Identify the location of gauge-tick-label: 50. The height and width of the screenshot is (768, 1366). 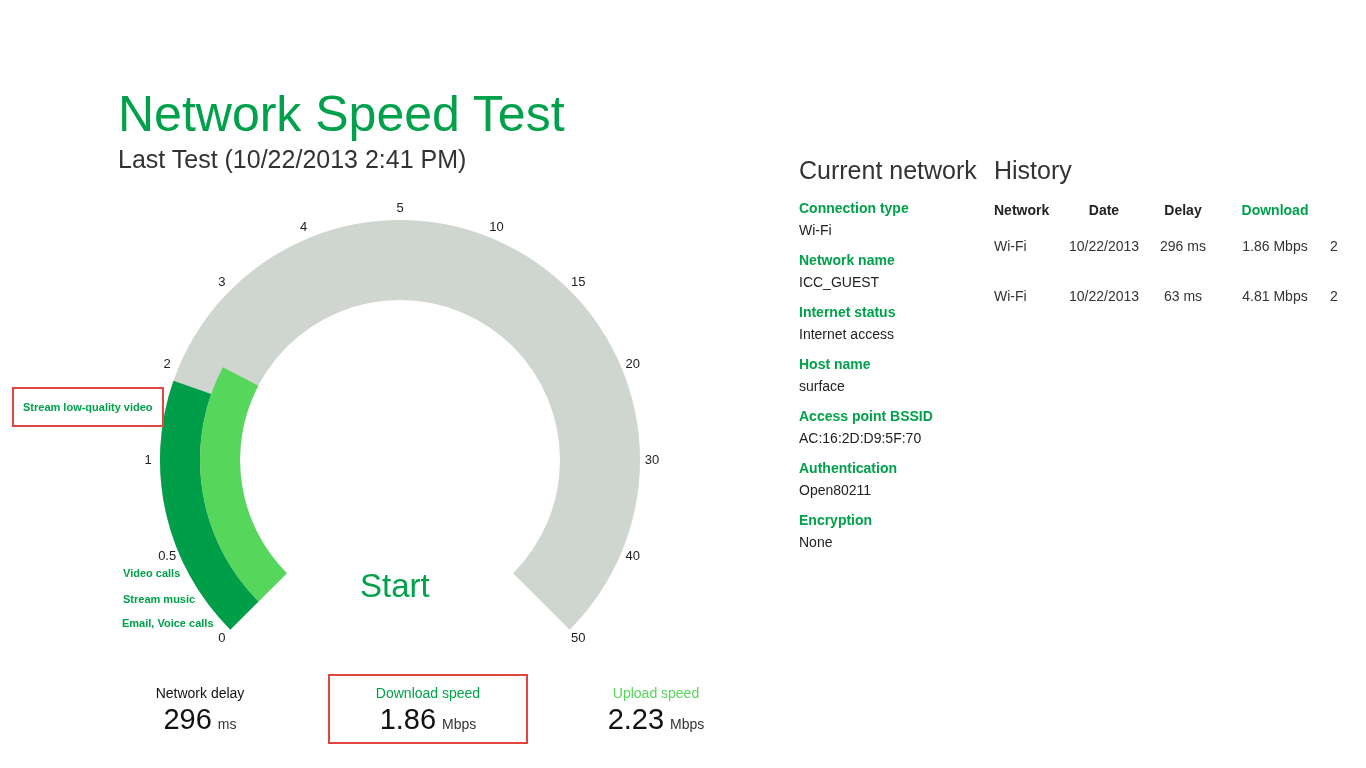
(578, 638).